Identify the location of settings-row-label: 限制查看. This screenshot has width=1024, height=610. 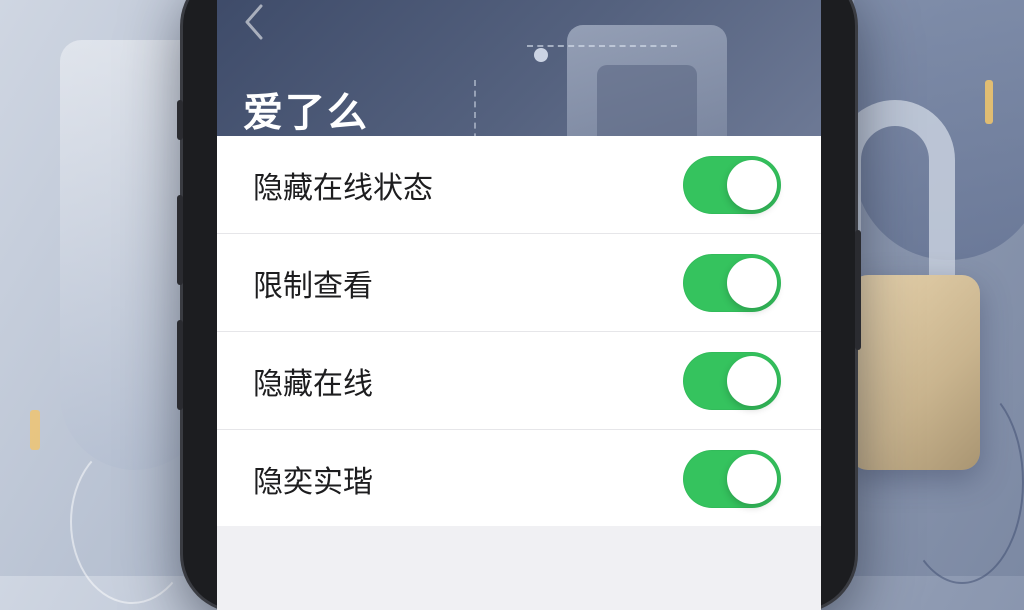
(313, 286).